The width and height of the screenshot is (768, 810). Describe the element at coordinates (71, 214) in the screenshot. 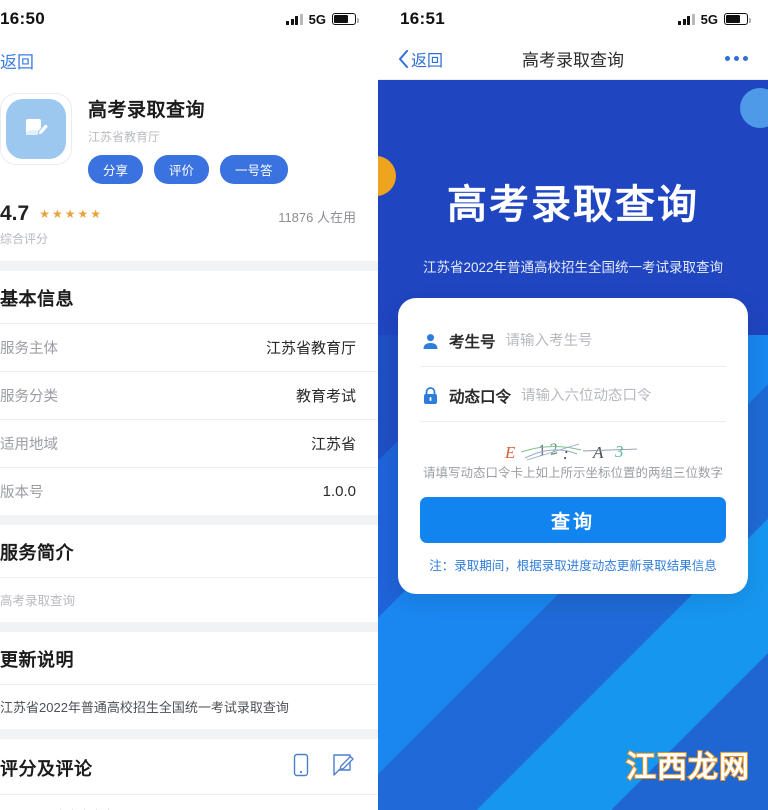

I see `rating-stars: ★★★★★` at that location.